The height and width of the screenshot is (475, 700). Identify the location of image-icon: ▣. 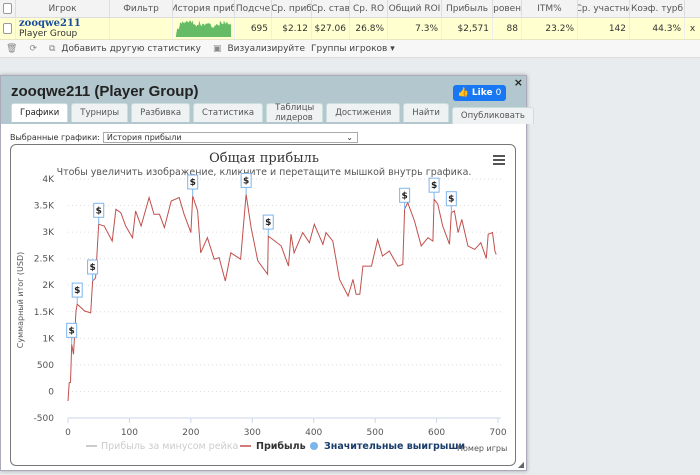
(217, 48).